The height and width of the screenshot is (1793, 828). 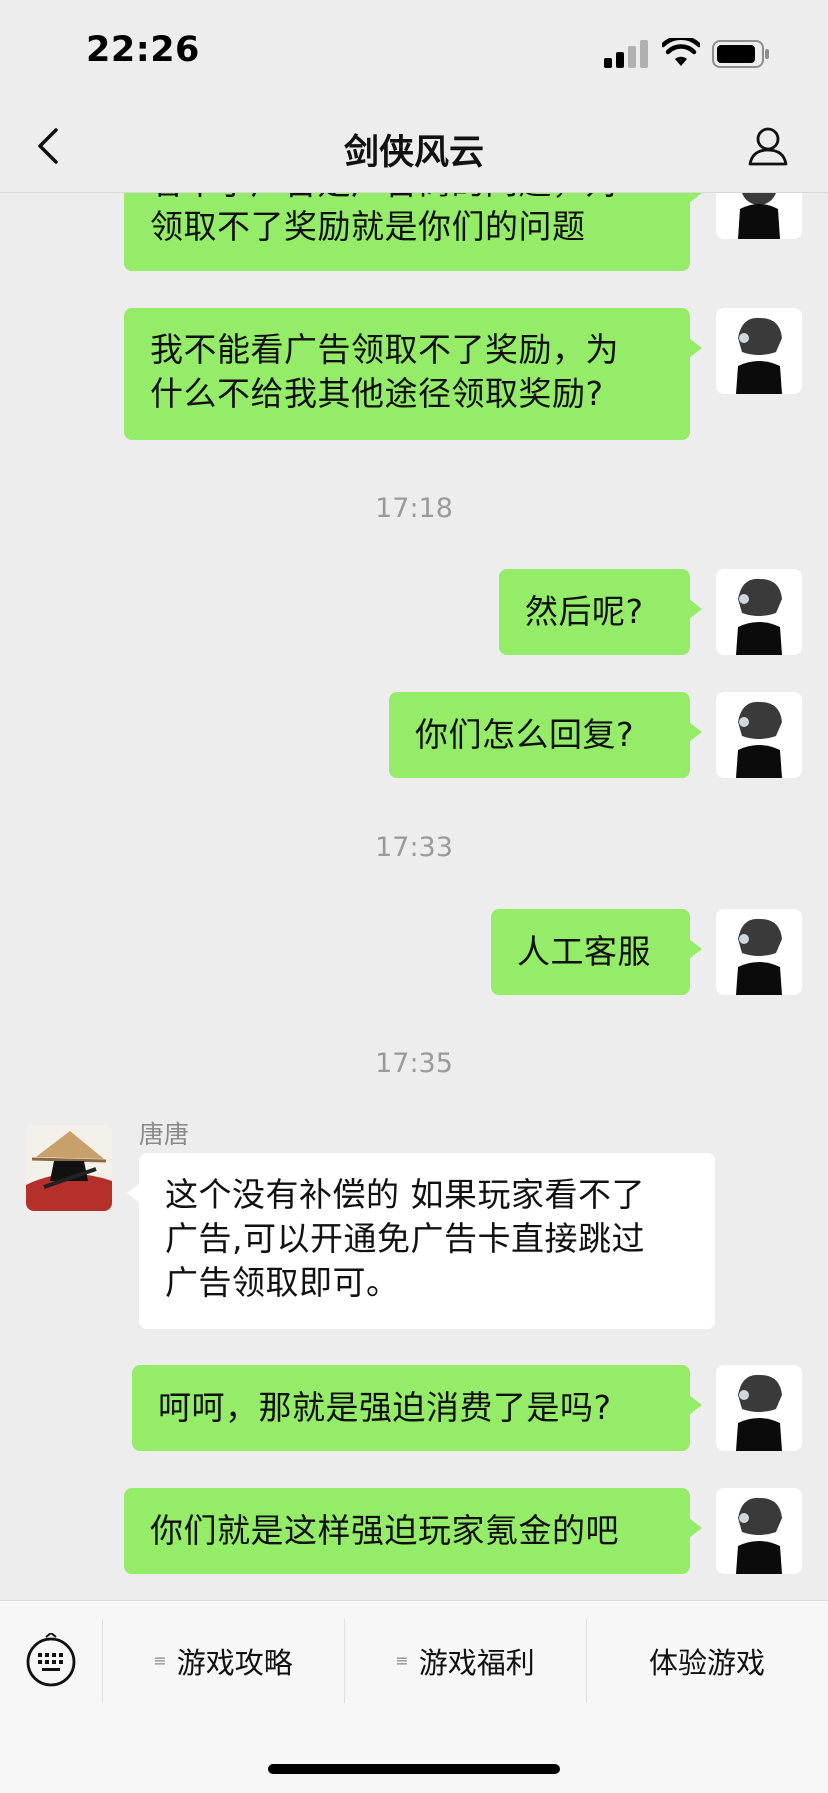 I want to click on timestamp: 17:35, so click(x=414, y=1063).